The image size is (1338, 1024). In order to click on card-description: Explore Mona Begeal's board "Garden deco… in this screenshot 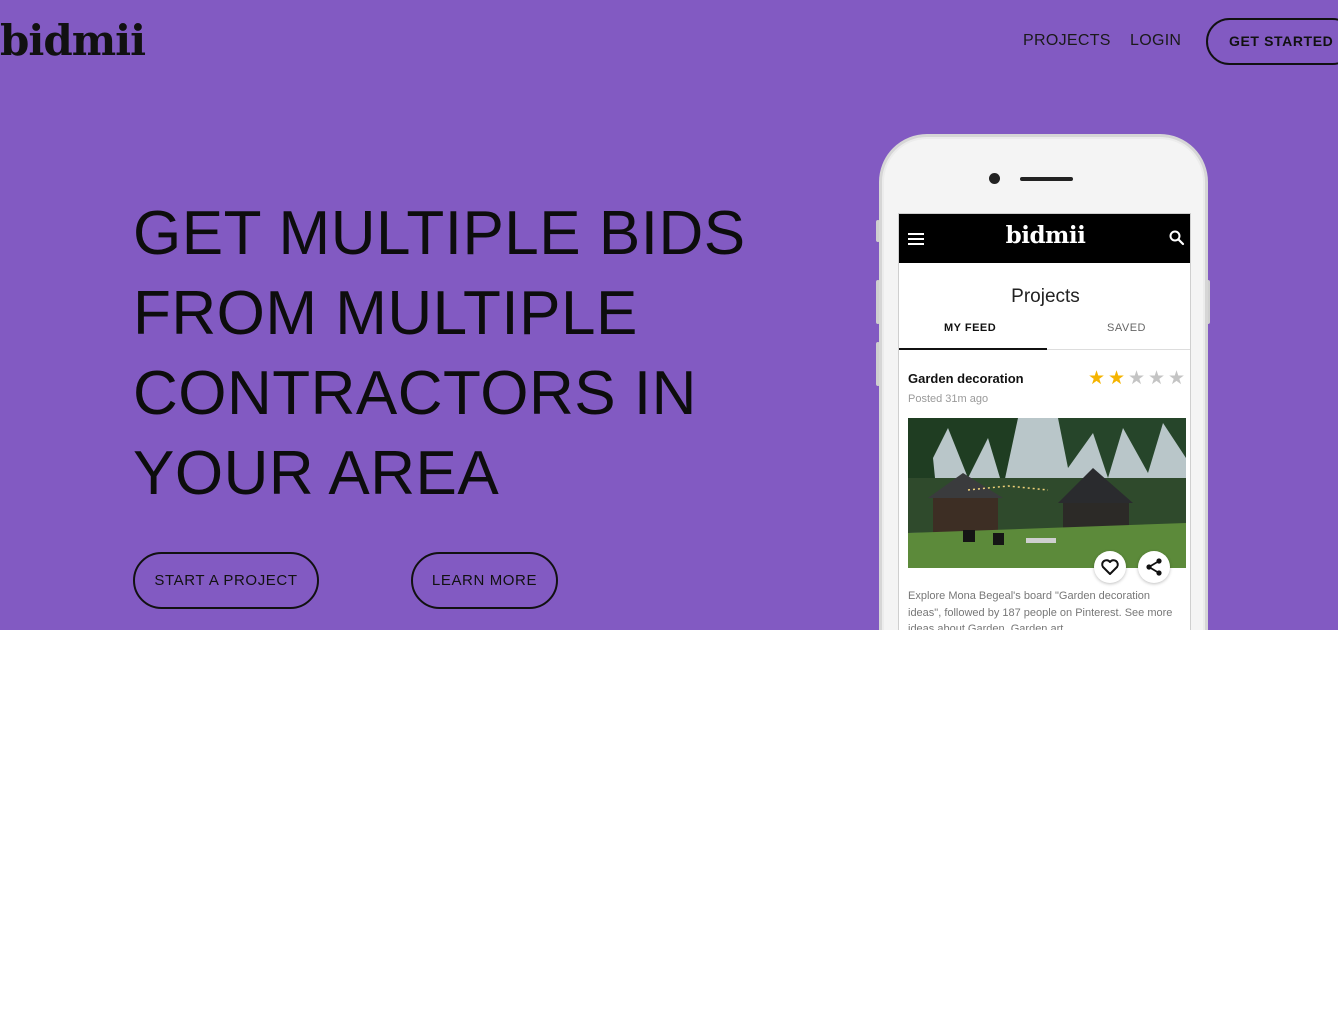, I will do `click(1040, 610)`.